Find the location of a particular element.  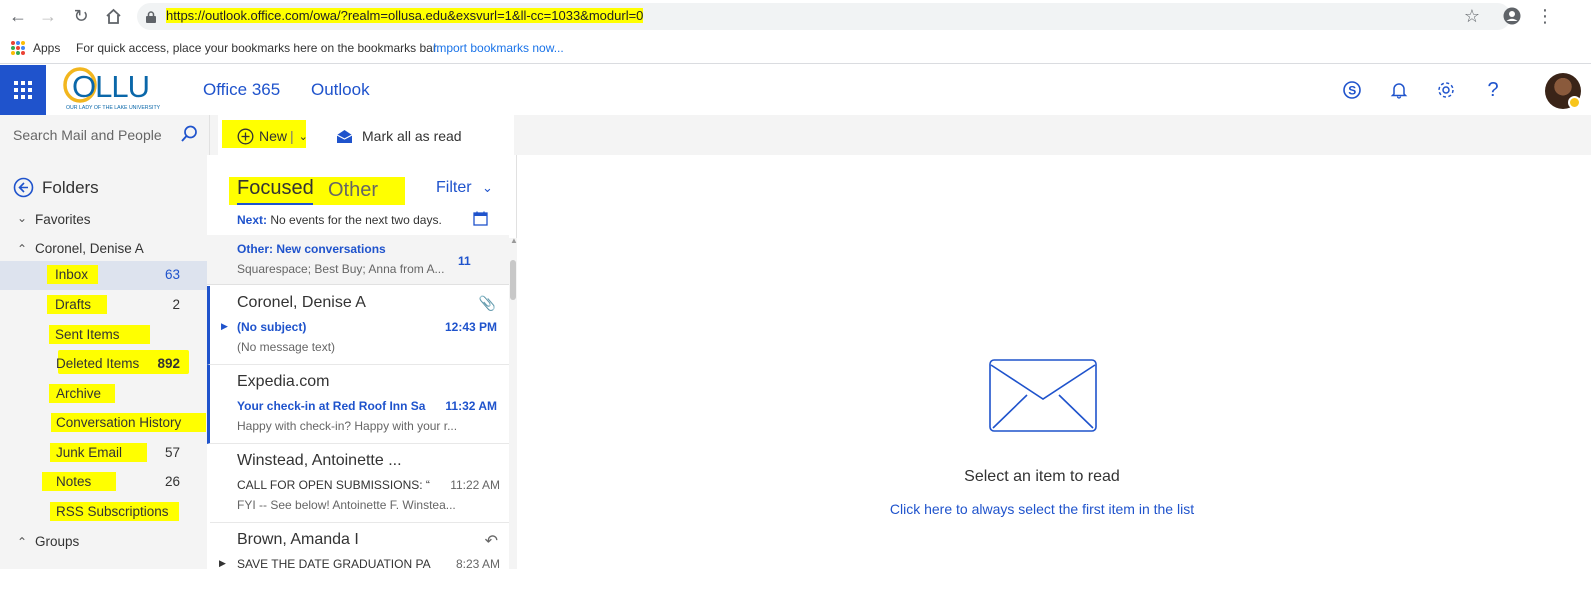

folder-label: RSS Subscriptions is located at coordinates (114, 511).